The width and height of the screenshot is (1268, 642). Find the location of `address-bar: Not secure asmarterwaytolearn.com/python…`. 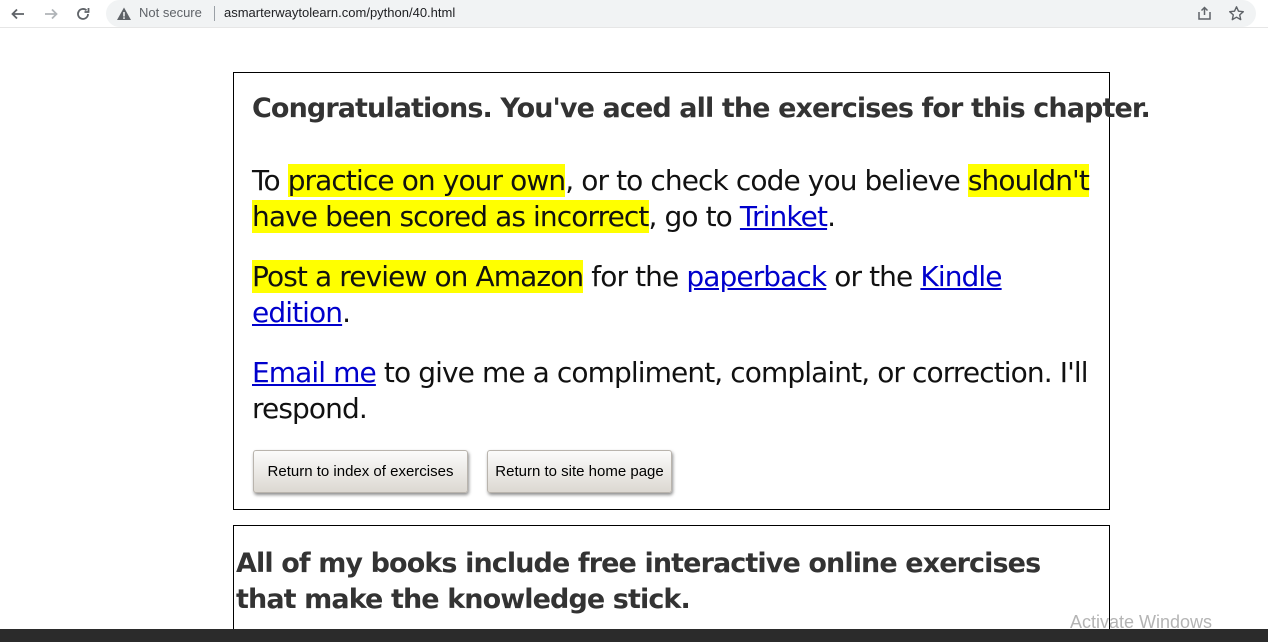

address-bar: Not secure asmarterwaytolearn.com/python… is located at coordinates (681, 13).